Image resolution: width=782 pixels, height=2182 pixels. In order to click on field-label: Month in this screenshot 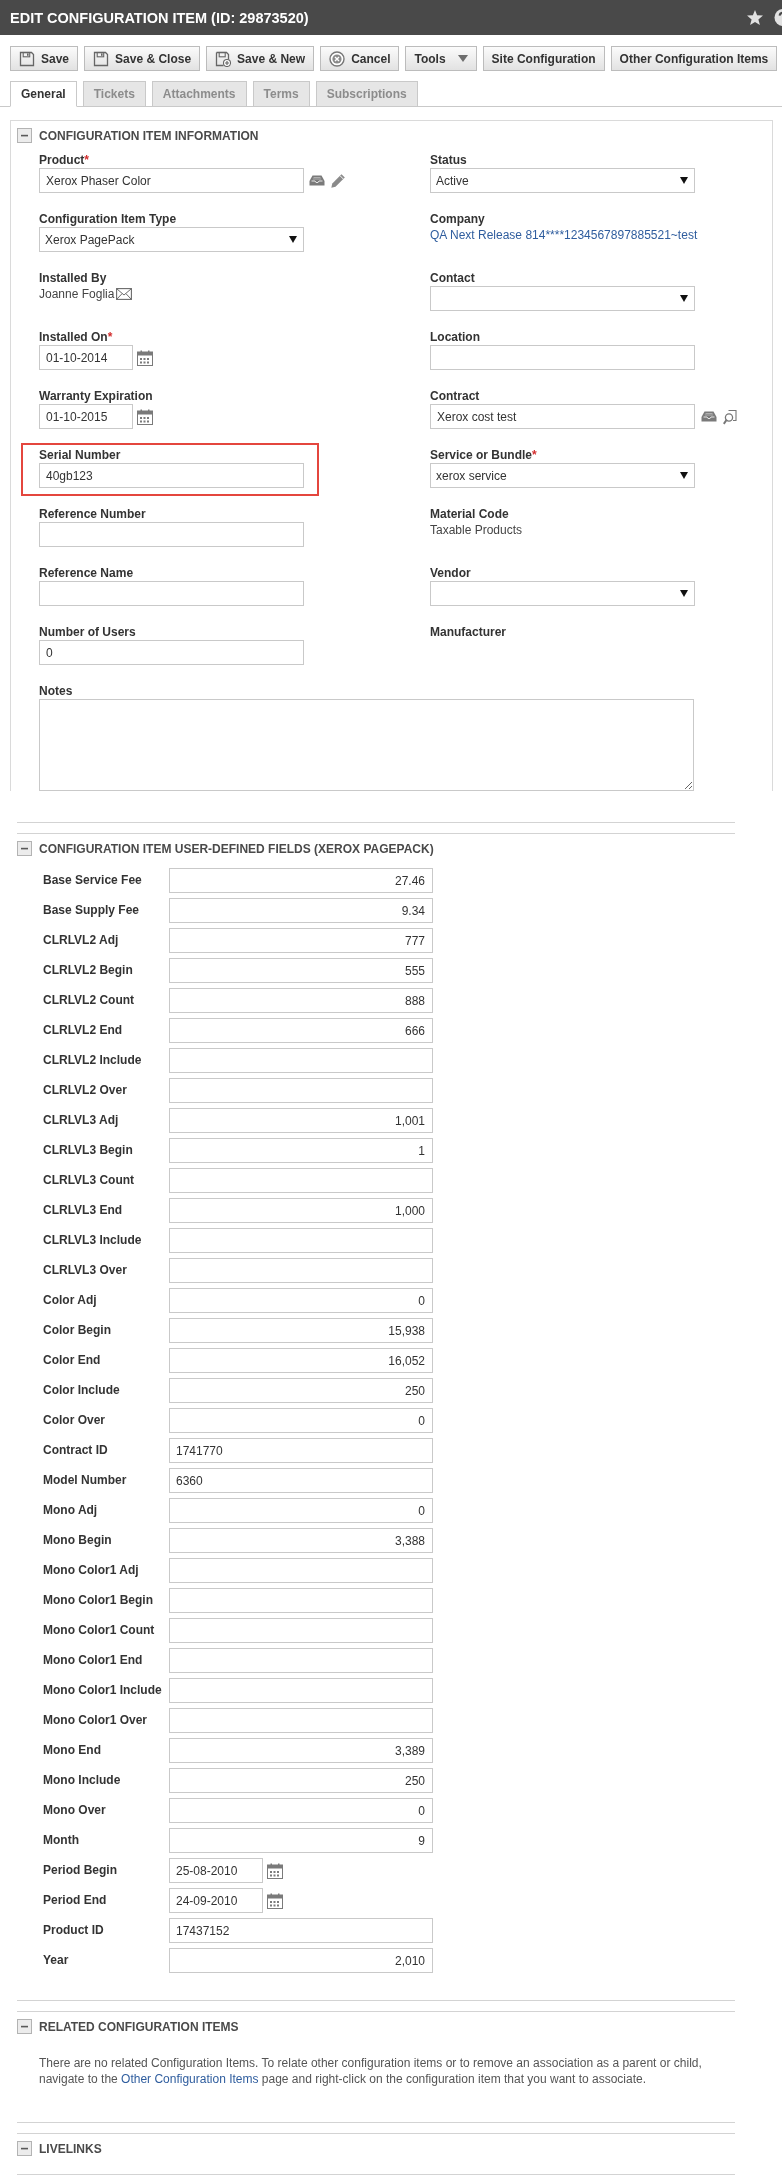, I will do `click(61, 1840)`.